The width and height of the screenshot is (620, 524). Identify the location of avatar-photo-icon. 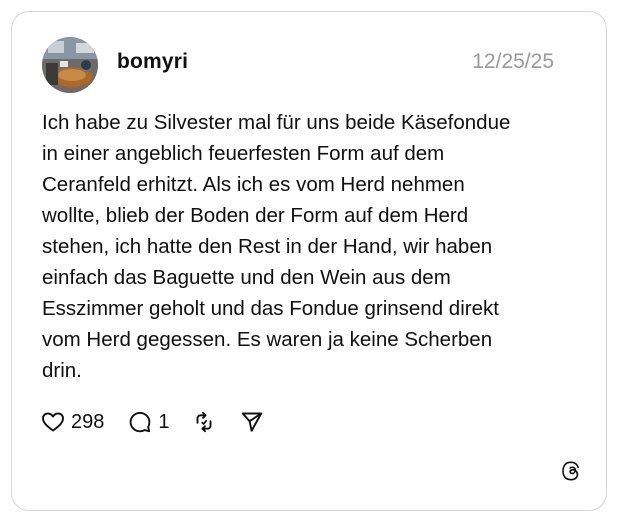
(70, 65).